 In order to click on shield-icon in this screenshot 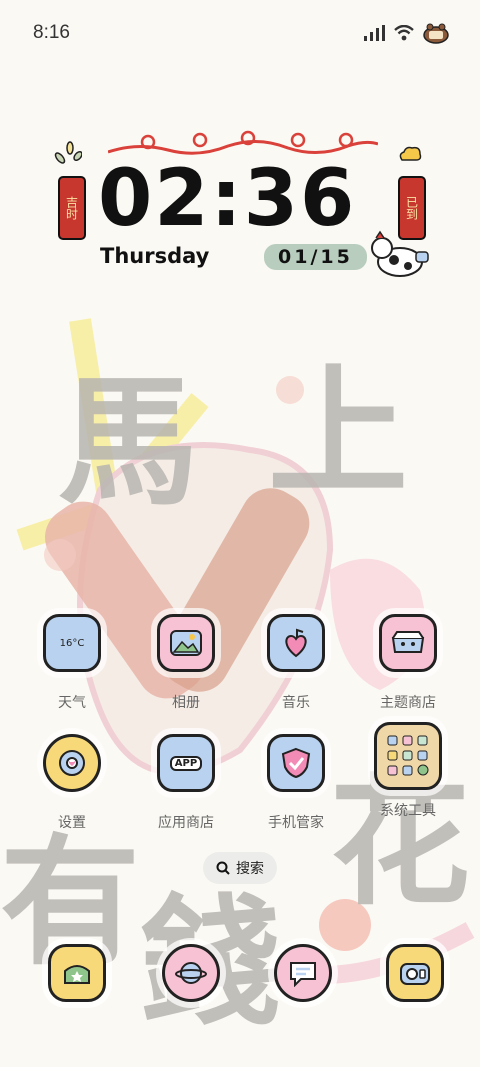, I will do `click(296, 763)`.